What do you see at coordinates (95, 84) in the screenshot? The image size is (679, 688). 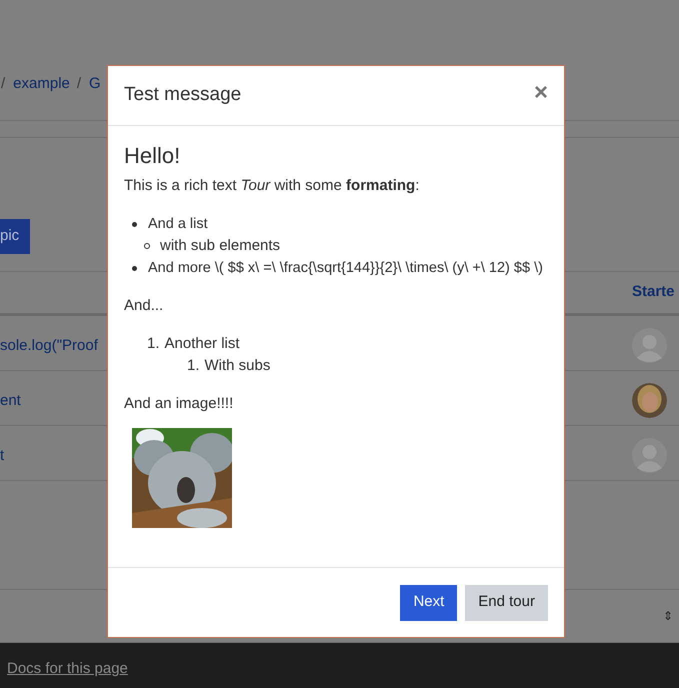 I see `breadcrumb-link: G` at bounding box center [95, 84].